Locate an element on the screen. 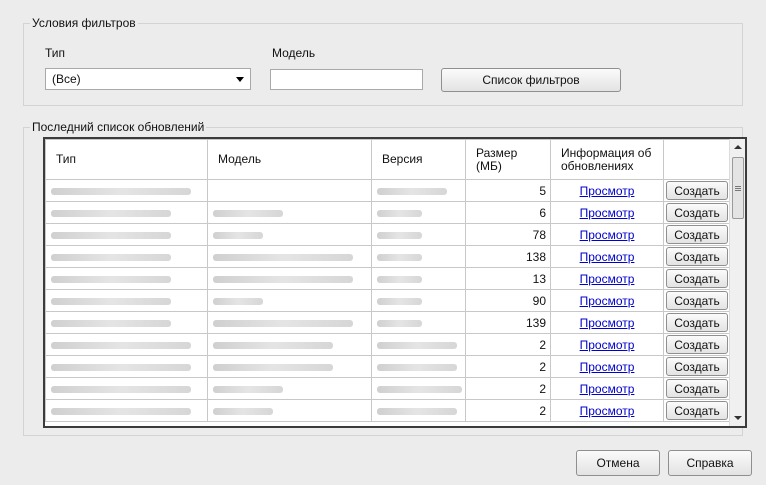 This screenshot has width=766, height=485. type-label: Тип is located at coordinates (55, 53).